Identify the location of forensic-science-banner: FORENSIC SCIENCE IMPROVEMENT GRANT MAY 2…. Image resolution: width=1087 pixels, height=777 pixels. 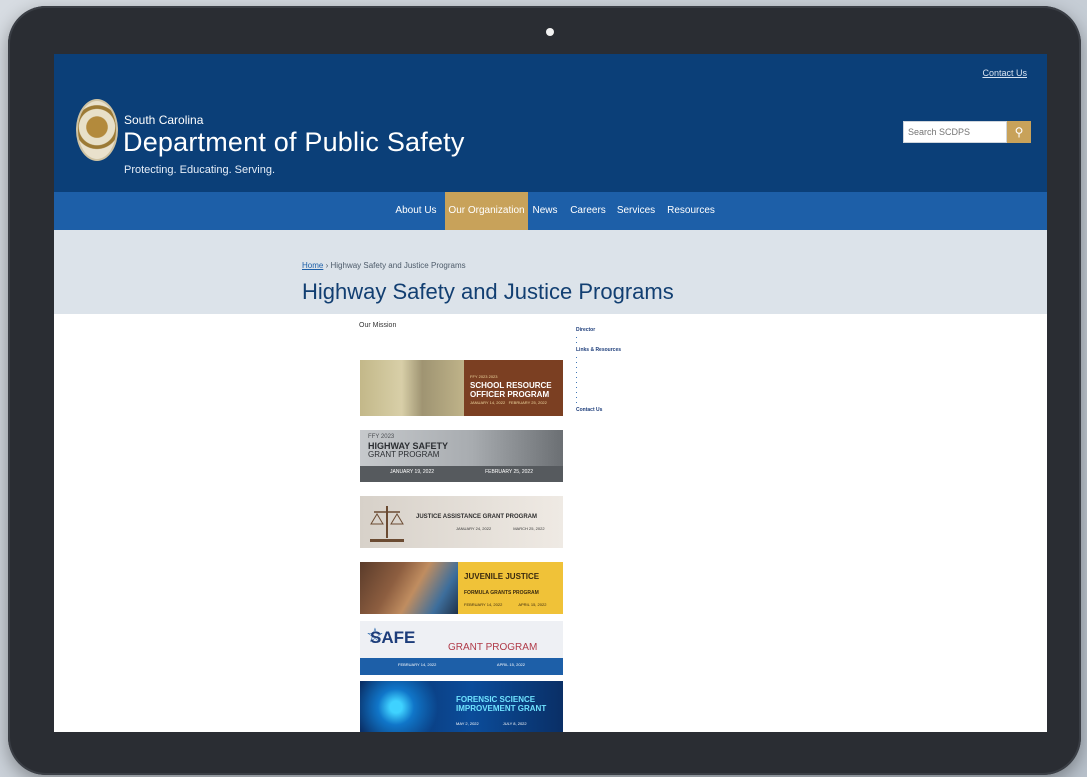
(461, 706).